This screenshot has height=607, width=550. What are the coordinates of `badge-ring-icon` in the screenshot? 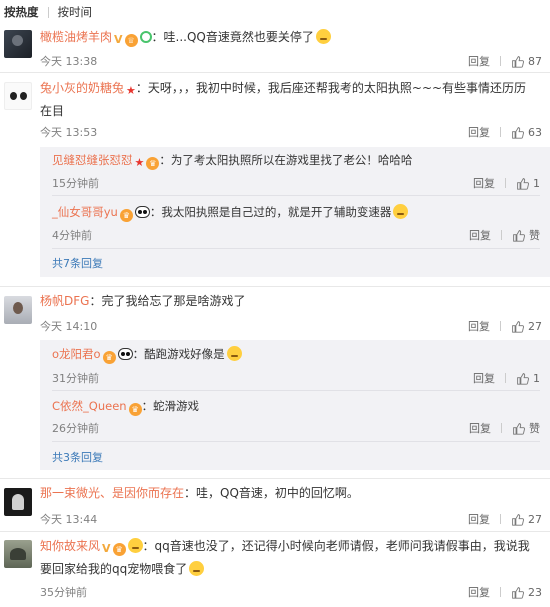 It's located at (145, 37).